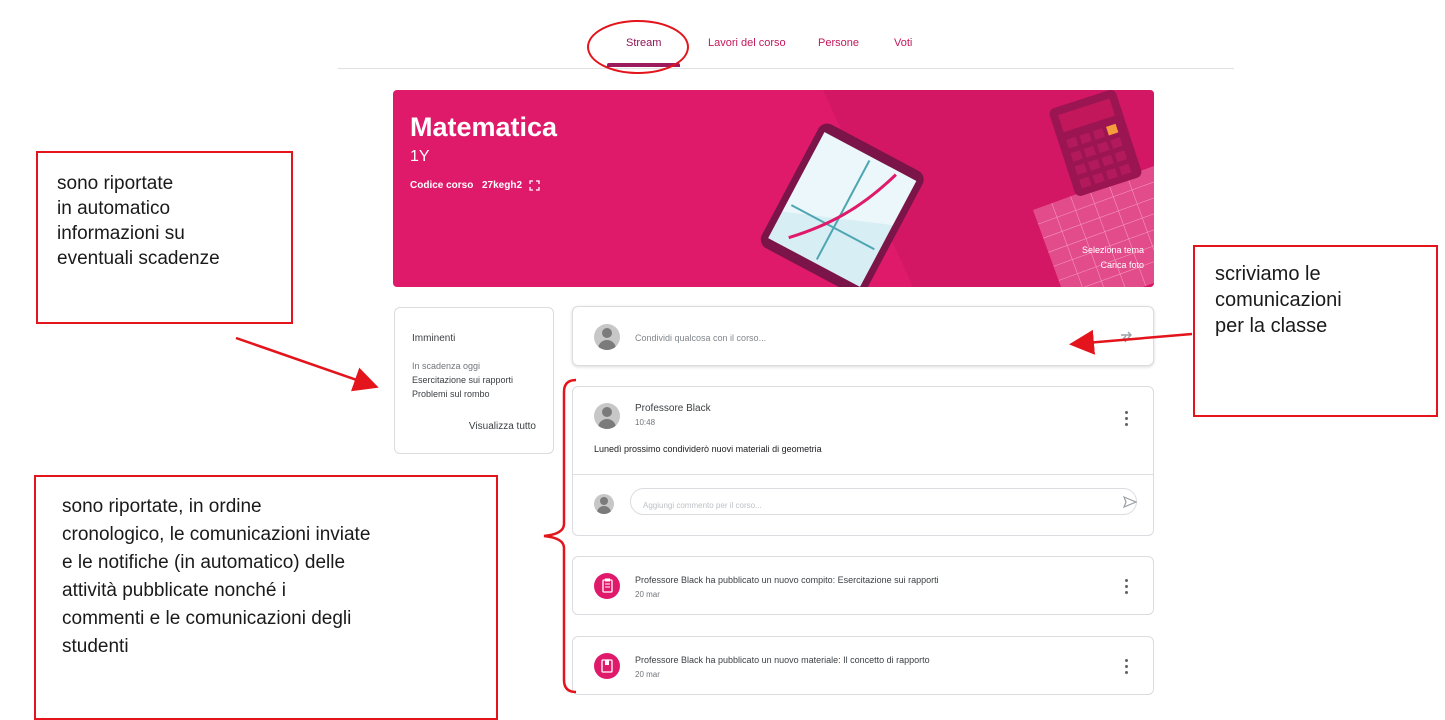 The height and width of the screenshot is (720, 1445). Describe the element at coordinates (307, 364) in the screenshot. I see `arrow-to-upcoming` at that location.